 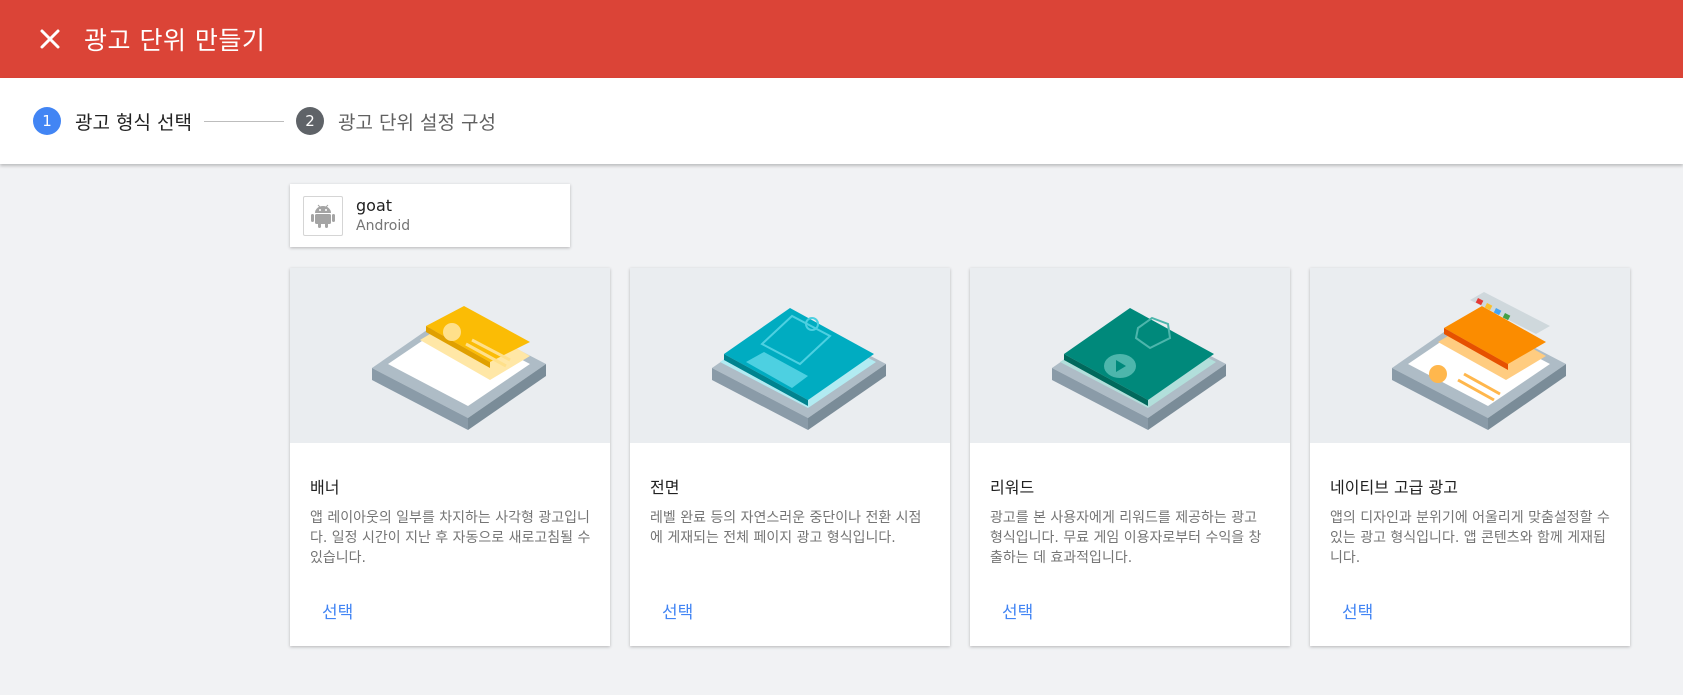 What do you see at coordinates (790, 355) in the screenshot?
I see `interstitial-illustration` at bounding box center [790, 355].